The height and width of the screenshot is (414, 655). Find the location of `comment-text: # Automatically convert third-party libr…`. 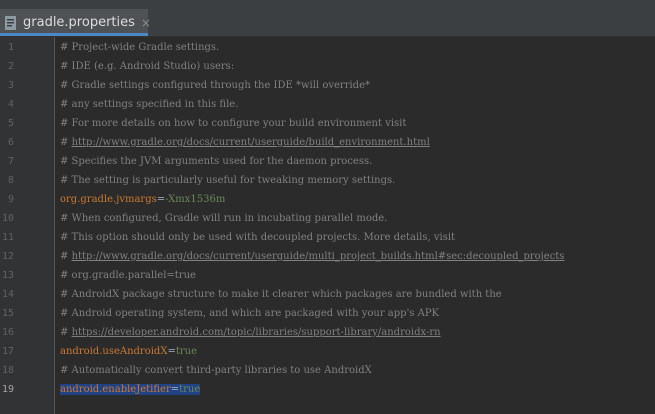

comment-text: # Automatically convert third-party libr… is located at coordinates (216, 370).